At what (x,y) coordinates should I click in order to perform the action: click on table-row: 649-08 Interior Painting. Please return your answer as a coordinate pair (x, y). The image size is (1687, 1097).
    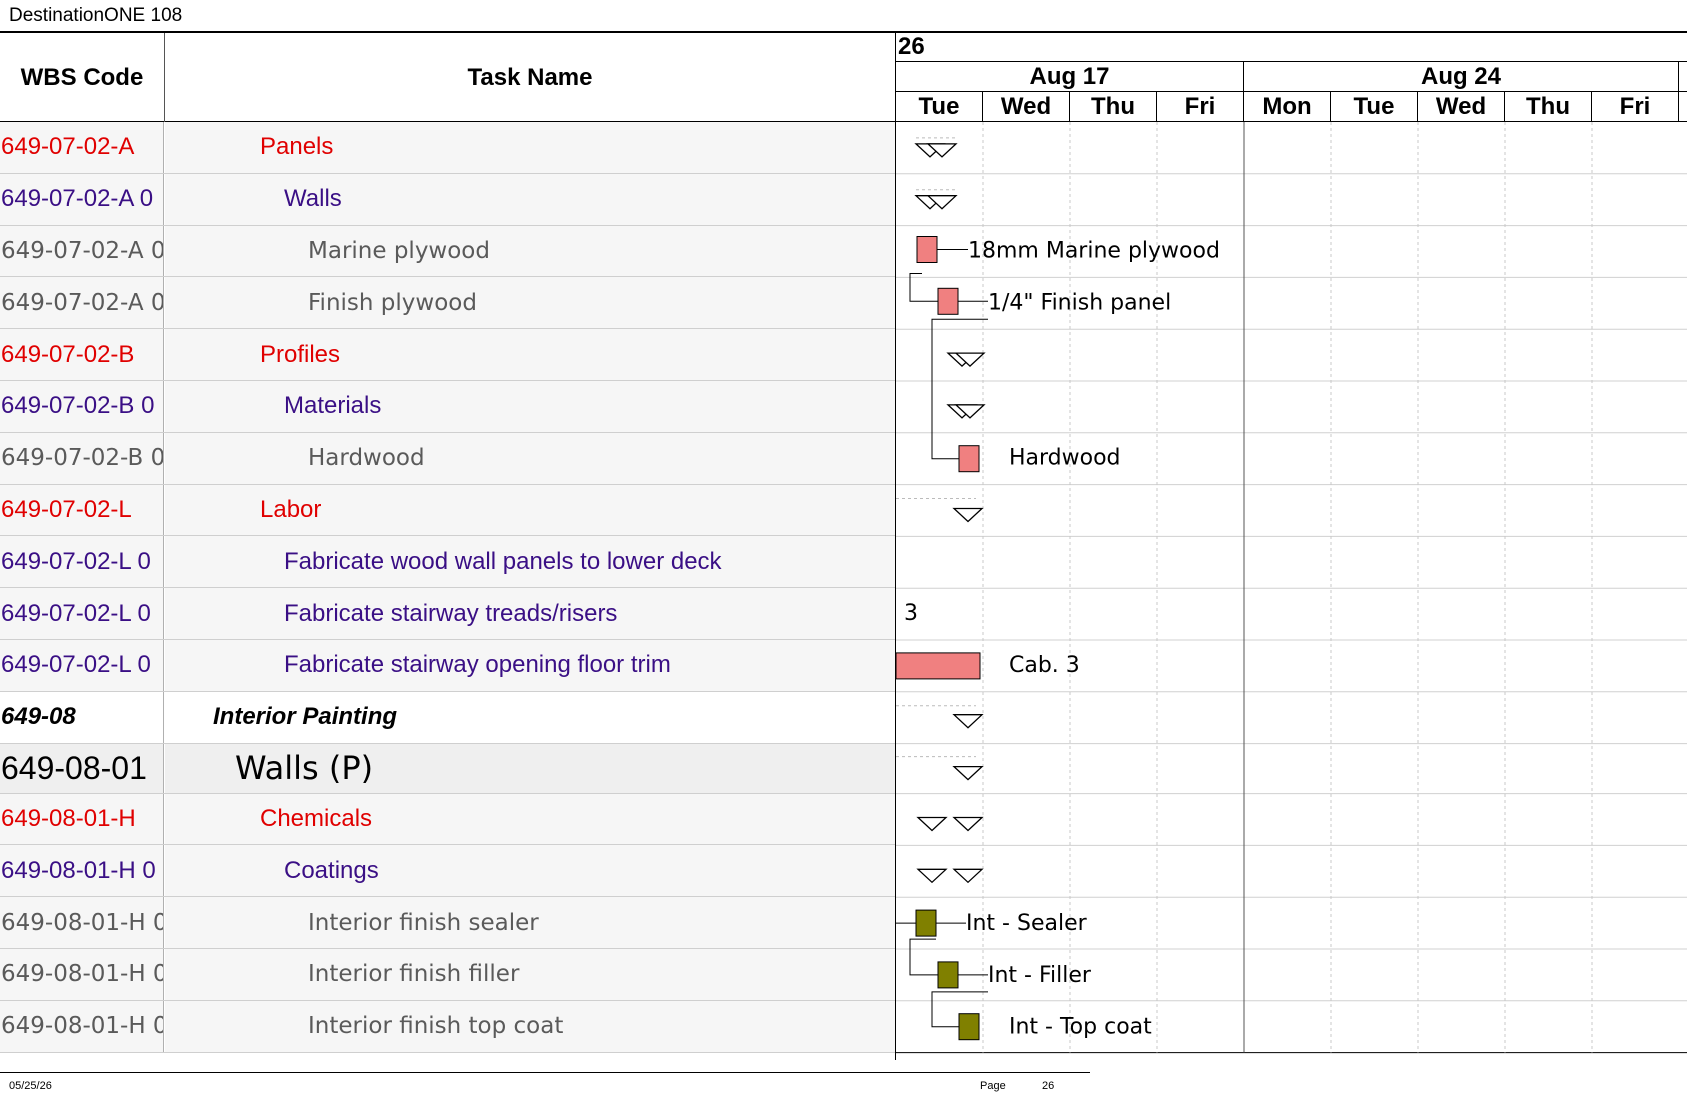
    Looking at the image, I should click on (447, 717).